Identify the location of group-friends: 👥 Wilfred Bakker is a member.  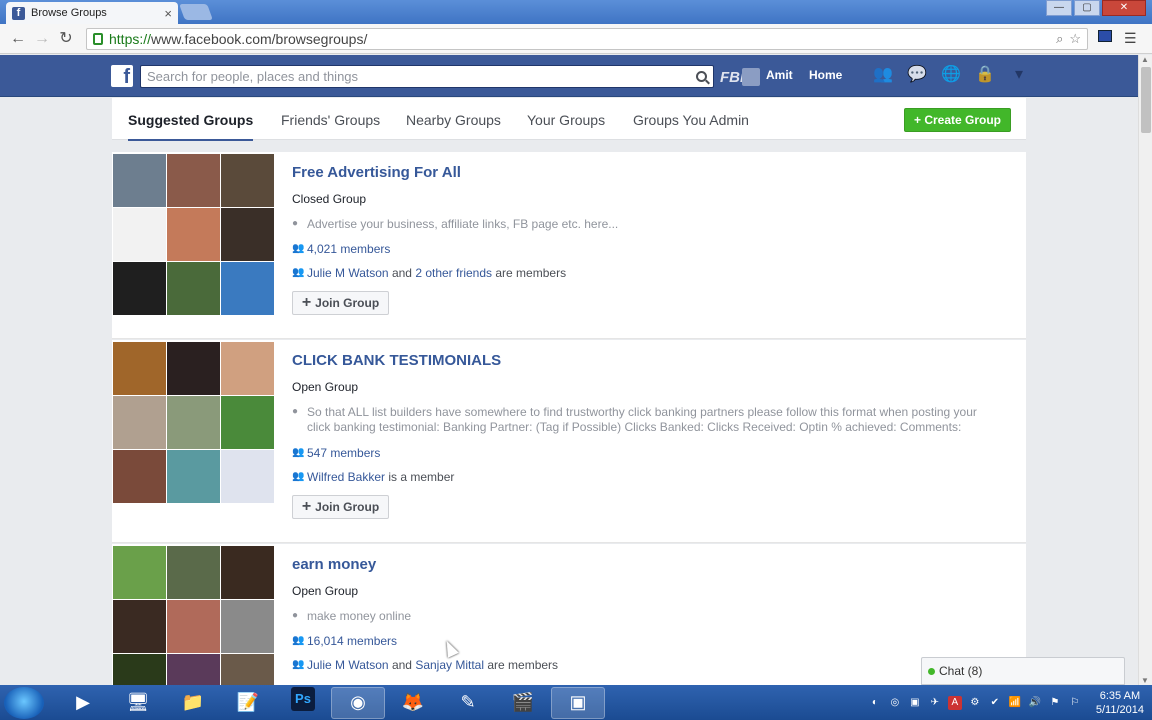
(373, 477).